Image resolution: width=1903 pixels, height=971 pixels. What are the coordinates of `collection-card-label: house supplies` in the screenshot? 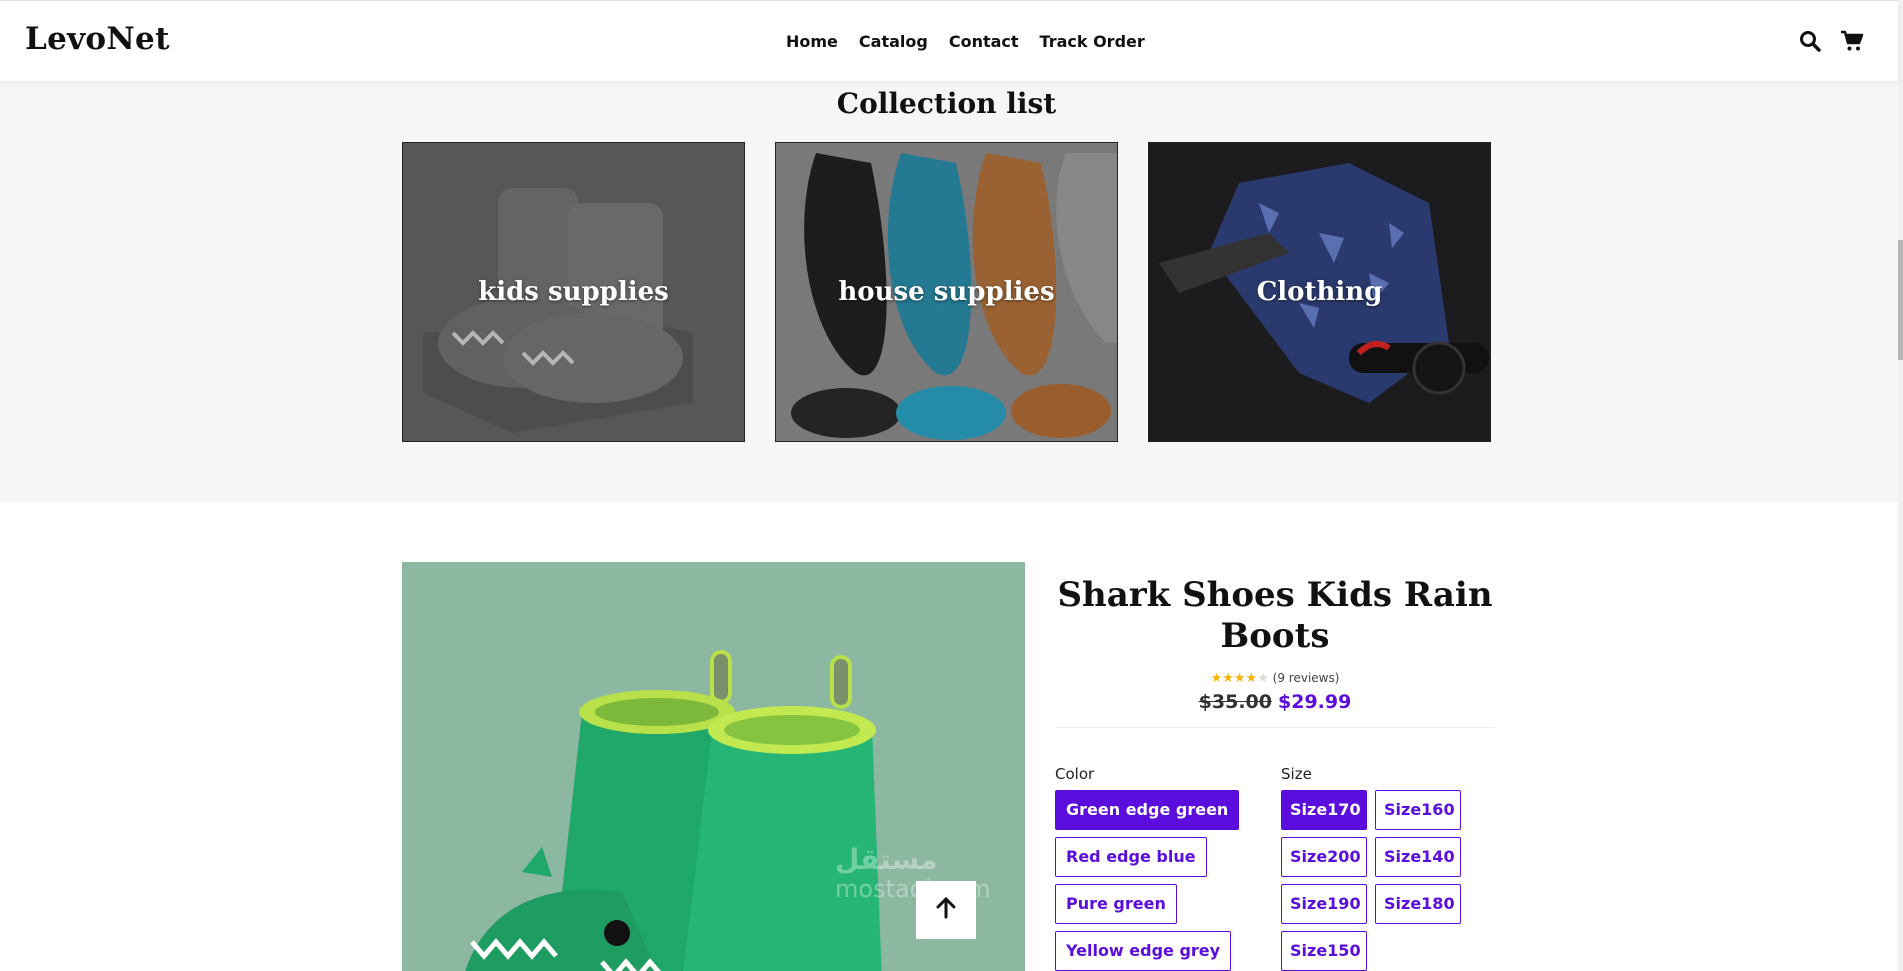 It's located at (946, 292).